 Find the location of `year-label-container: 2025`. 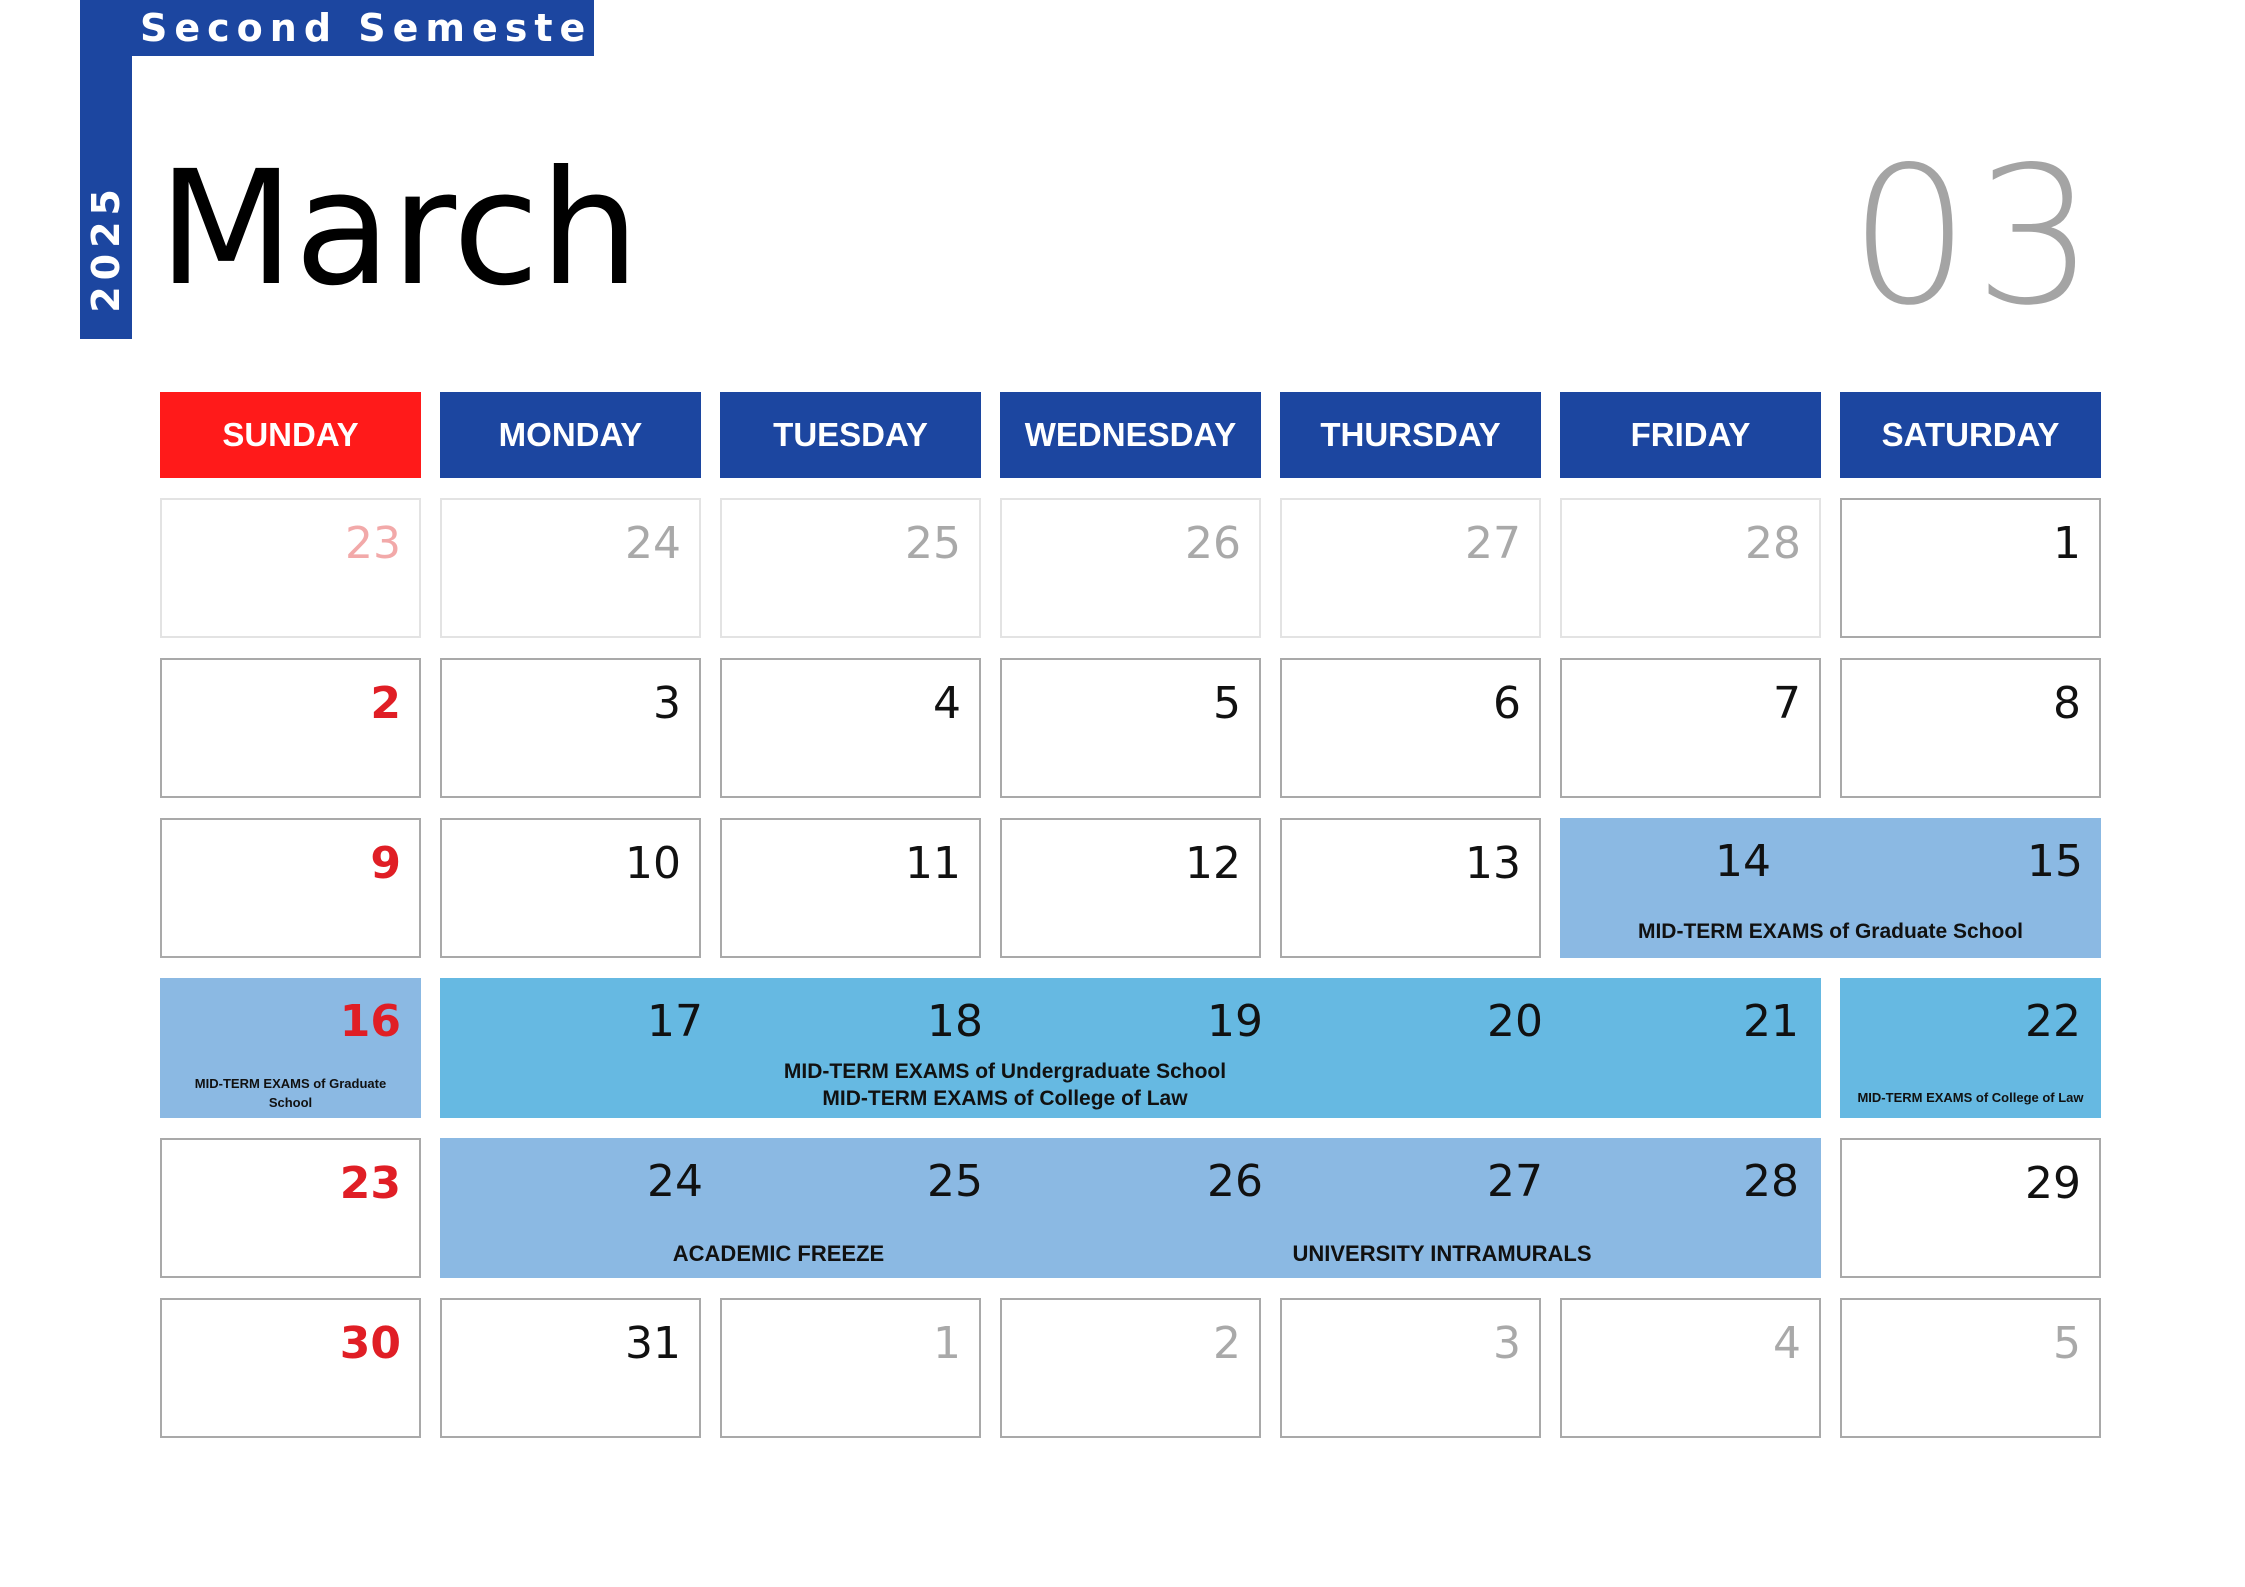

year-label-container: 2025 is located at coordinates (106, 169).